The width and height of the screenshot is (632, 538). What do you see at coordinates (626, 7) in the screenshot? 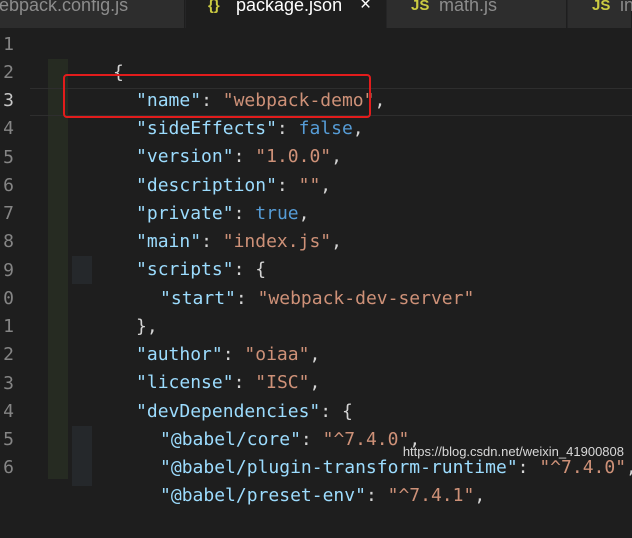
I see `tab-label: in` at bounding box center [626, 7].